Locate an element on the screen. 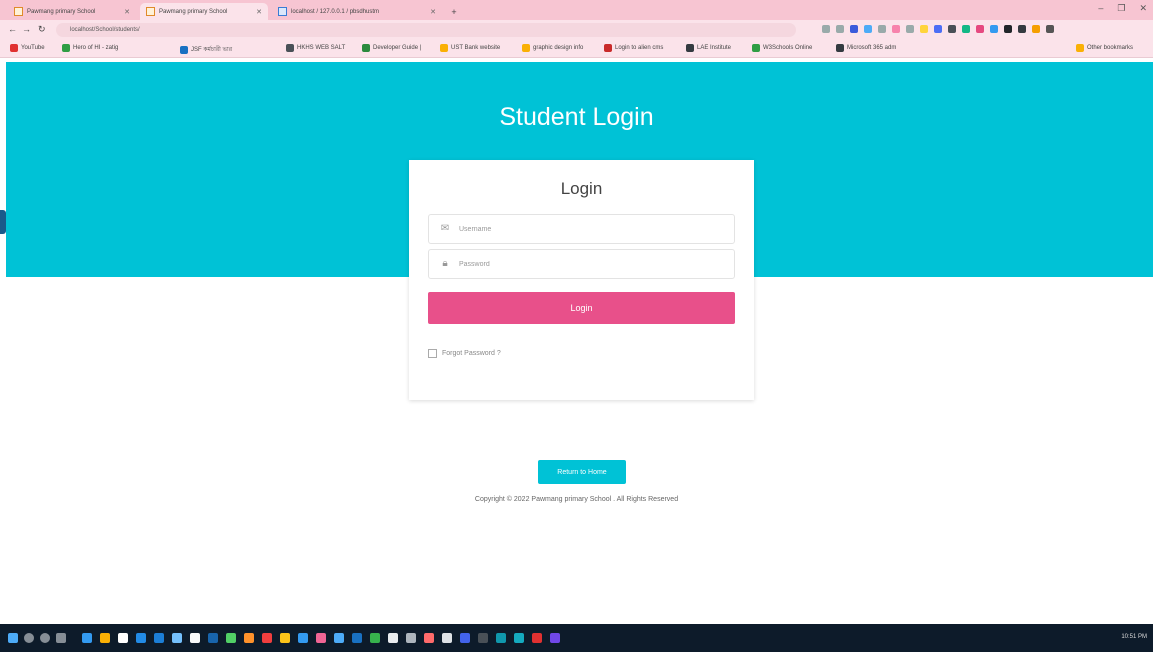 The height and width of the screenshot is (652, 1153). bookmark-item: UST Bank website is located at coordinates (470, 48).